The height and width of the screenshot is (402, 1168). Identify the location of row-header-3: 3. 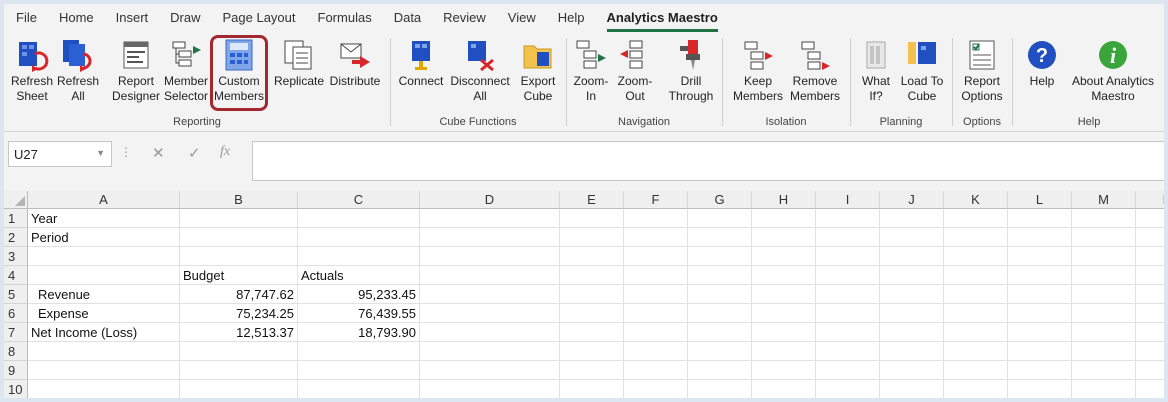
(16, 256).